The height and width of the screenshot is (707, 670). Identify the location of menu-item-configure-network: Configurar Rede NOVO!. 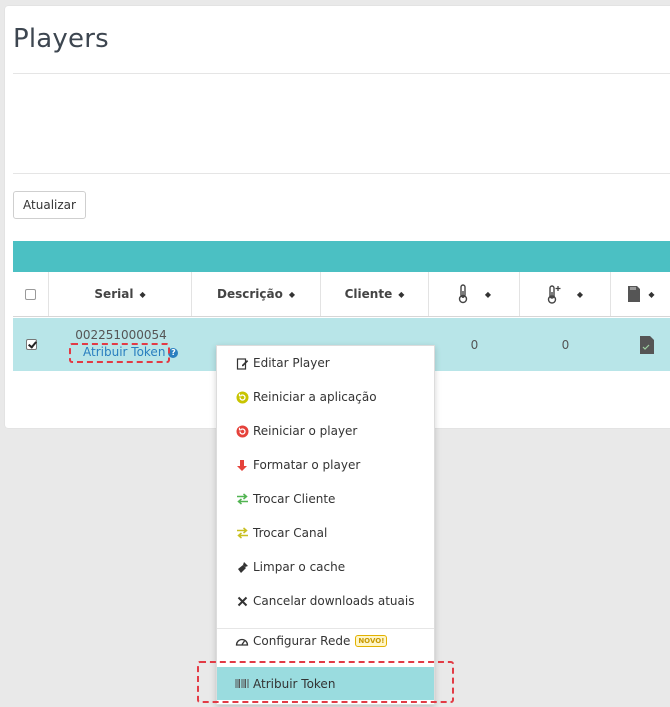
(325, 641).